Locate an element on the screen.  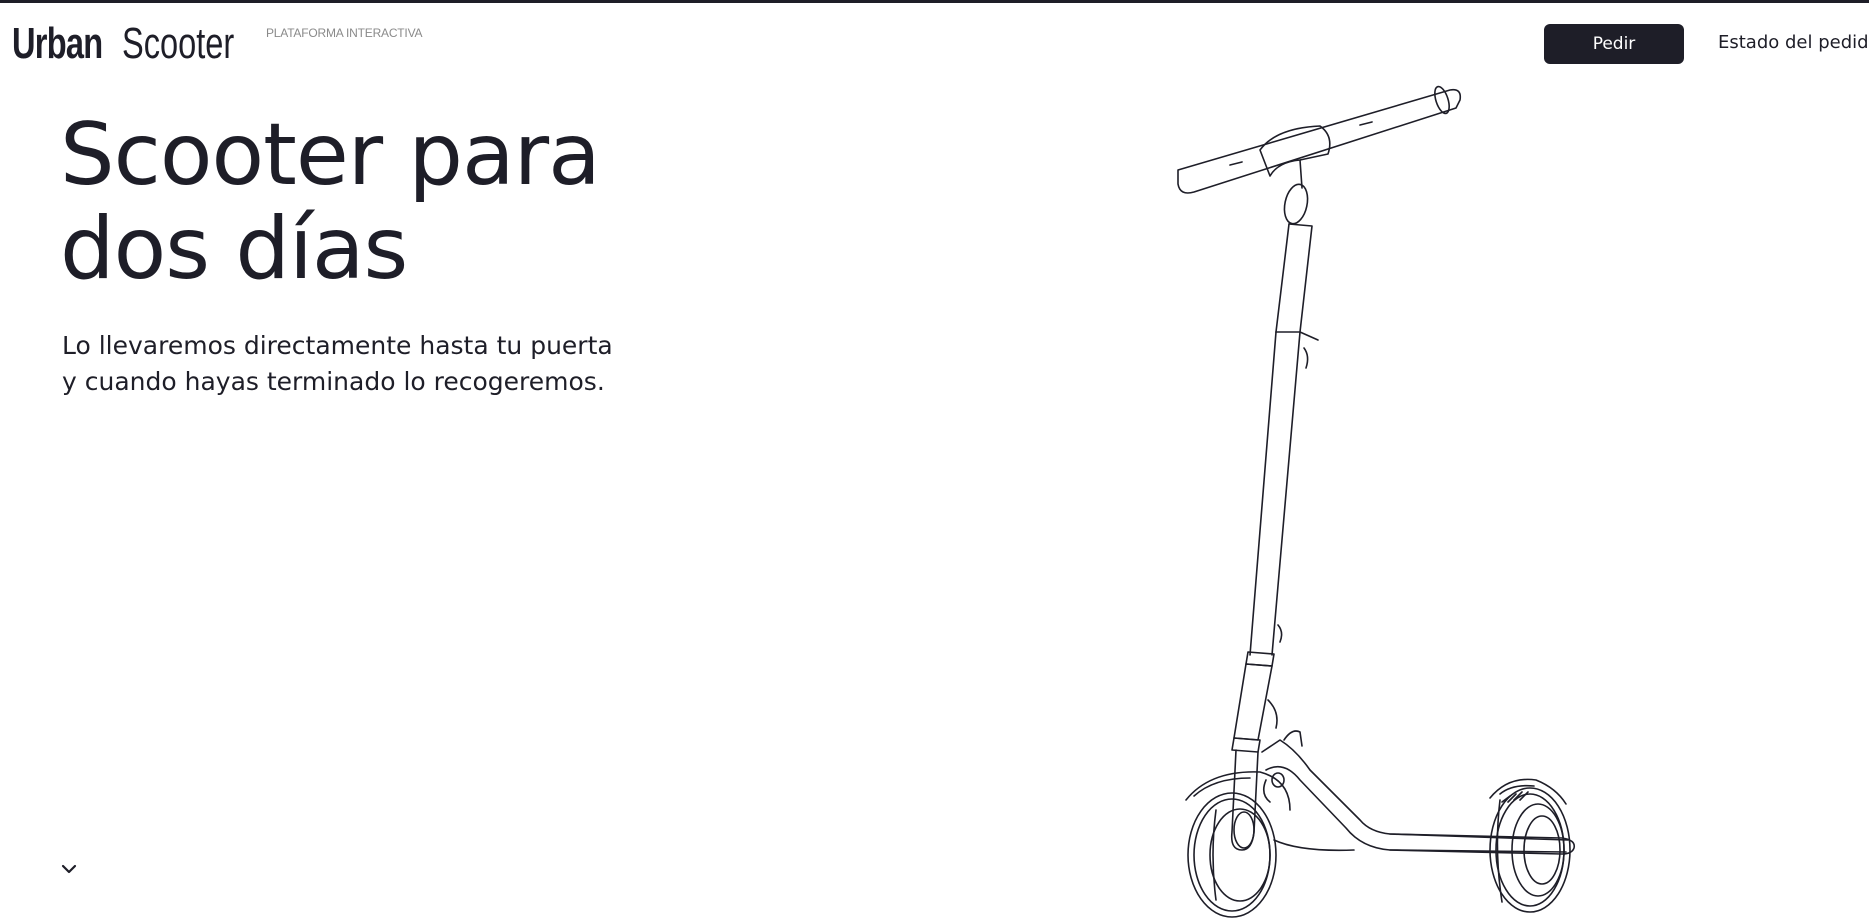
order-button: Pedir is located at coordinates (1614, 44).